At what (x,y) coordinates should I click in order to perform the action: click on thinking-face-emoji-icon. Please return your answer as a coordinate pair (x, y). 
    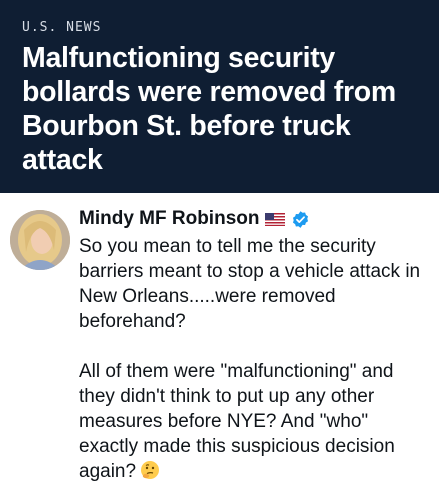
    Looking at the image, I should click on (150, 470).